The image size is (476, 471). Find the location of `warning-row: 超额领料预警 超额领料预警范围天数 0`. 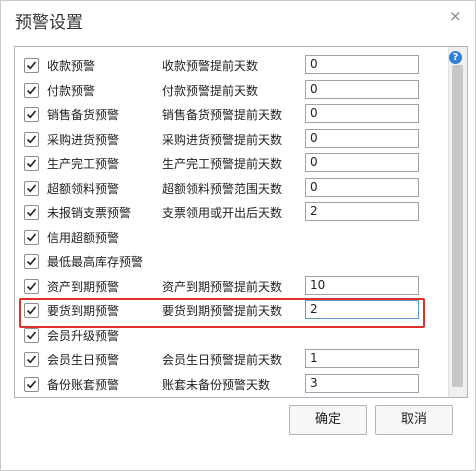

warning-row: 超额领料预警 超额领料预警范围天数 0 is located at coordinates (230, 188).